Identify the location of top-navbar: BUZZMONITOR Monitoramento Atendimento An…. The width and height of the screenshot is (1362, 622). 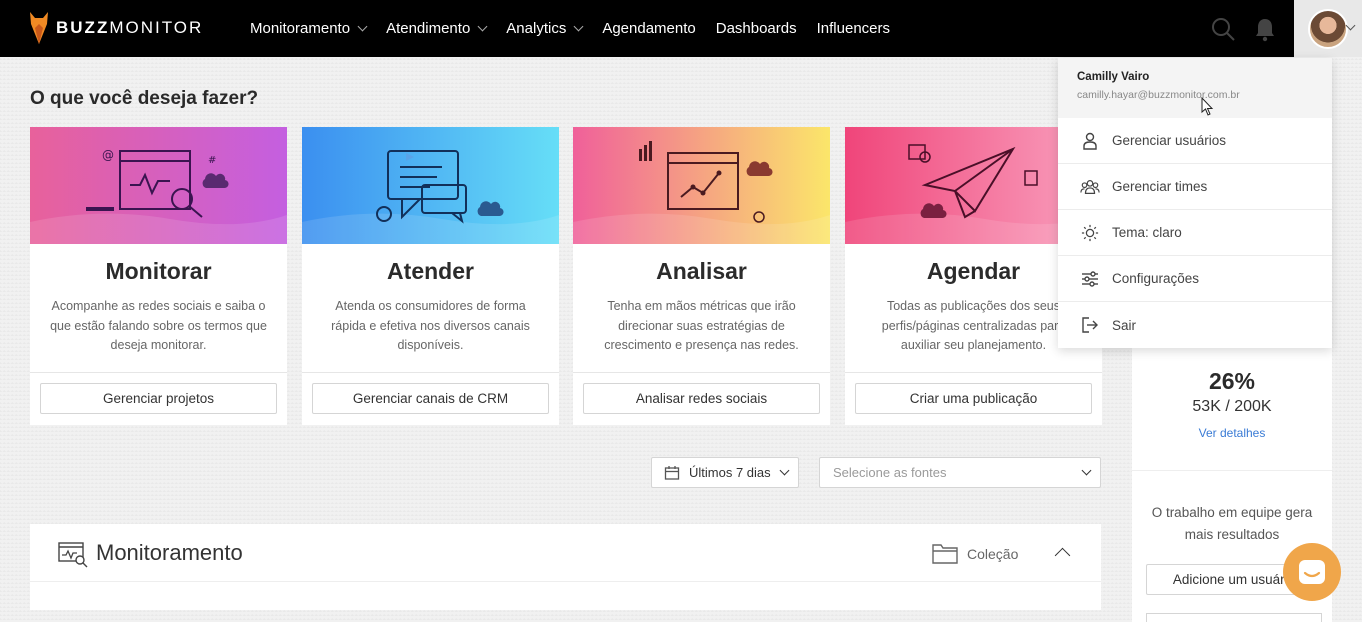
(681, 28).